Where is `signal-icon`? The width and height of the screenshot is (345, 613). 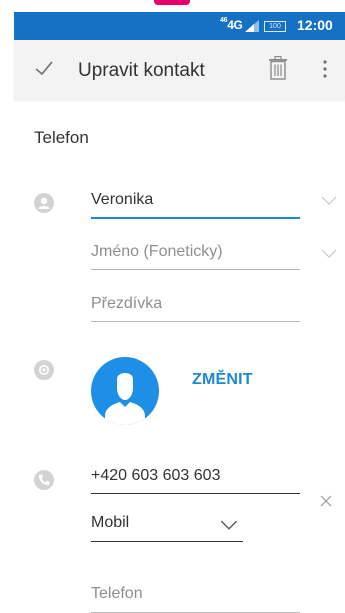 signal-icon is located at coordinates (252, 26).